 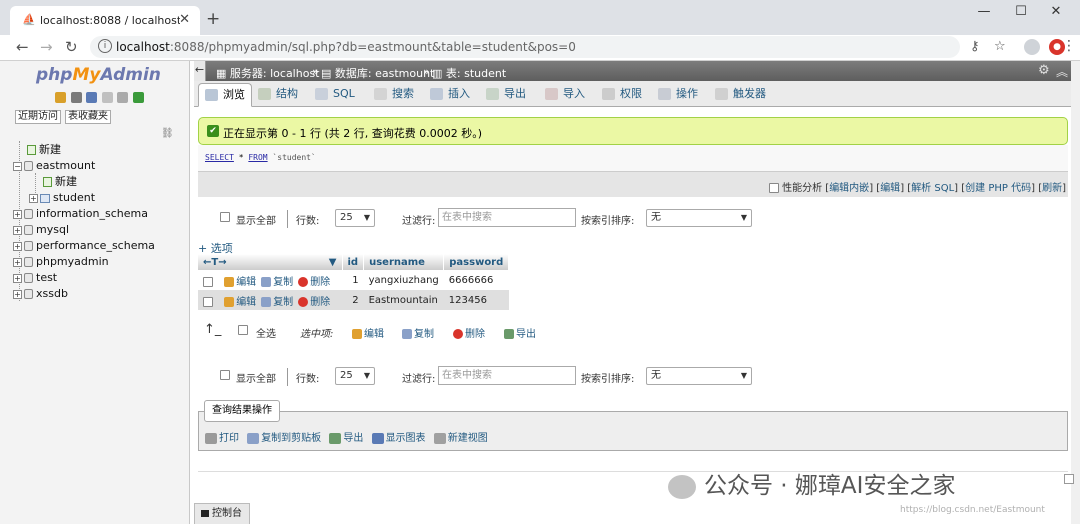 What do you see at coordinates (62, 198) in the screenshot?
I see `tree-table-student: + student` at bounding box center [62, 198].